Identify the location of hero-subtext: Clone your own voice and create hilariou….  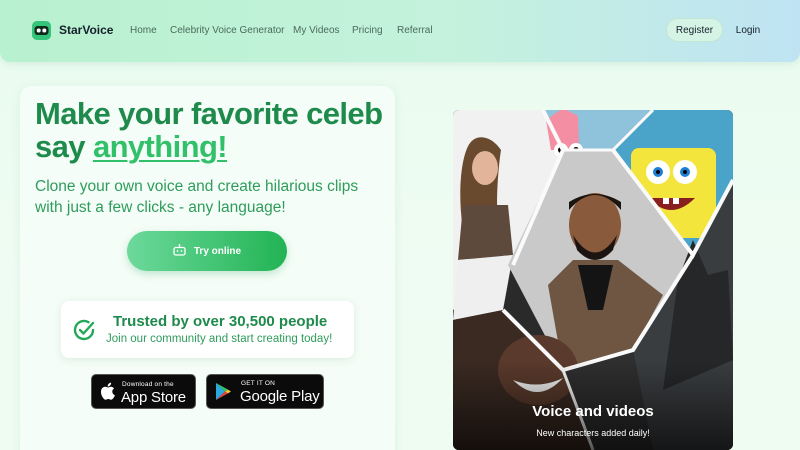
(197, 197).